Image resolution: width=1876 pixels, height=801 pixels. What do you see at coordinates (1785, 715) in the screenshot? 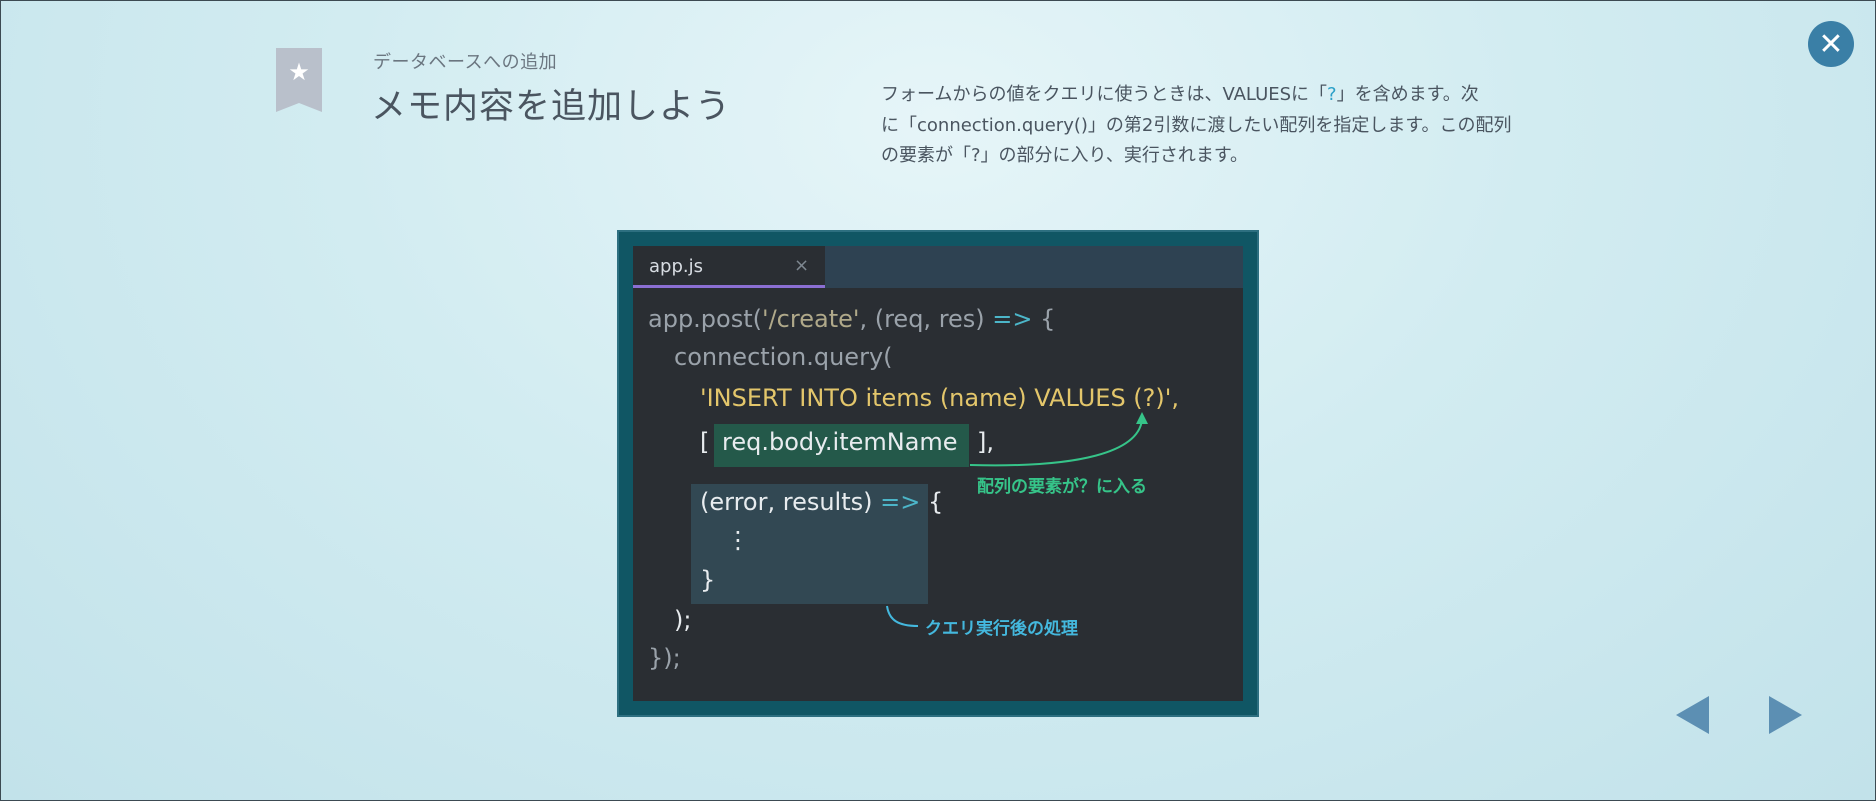
I see `next-slide-button` at bounding box center [1785, 715].